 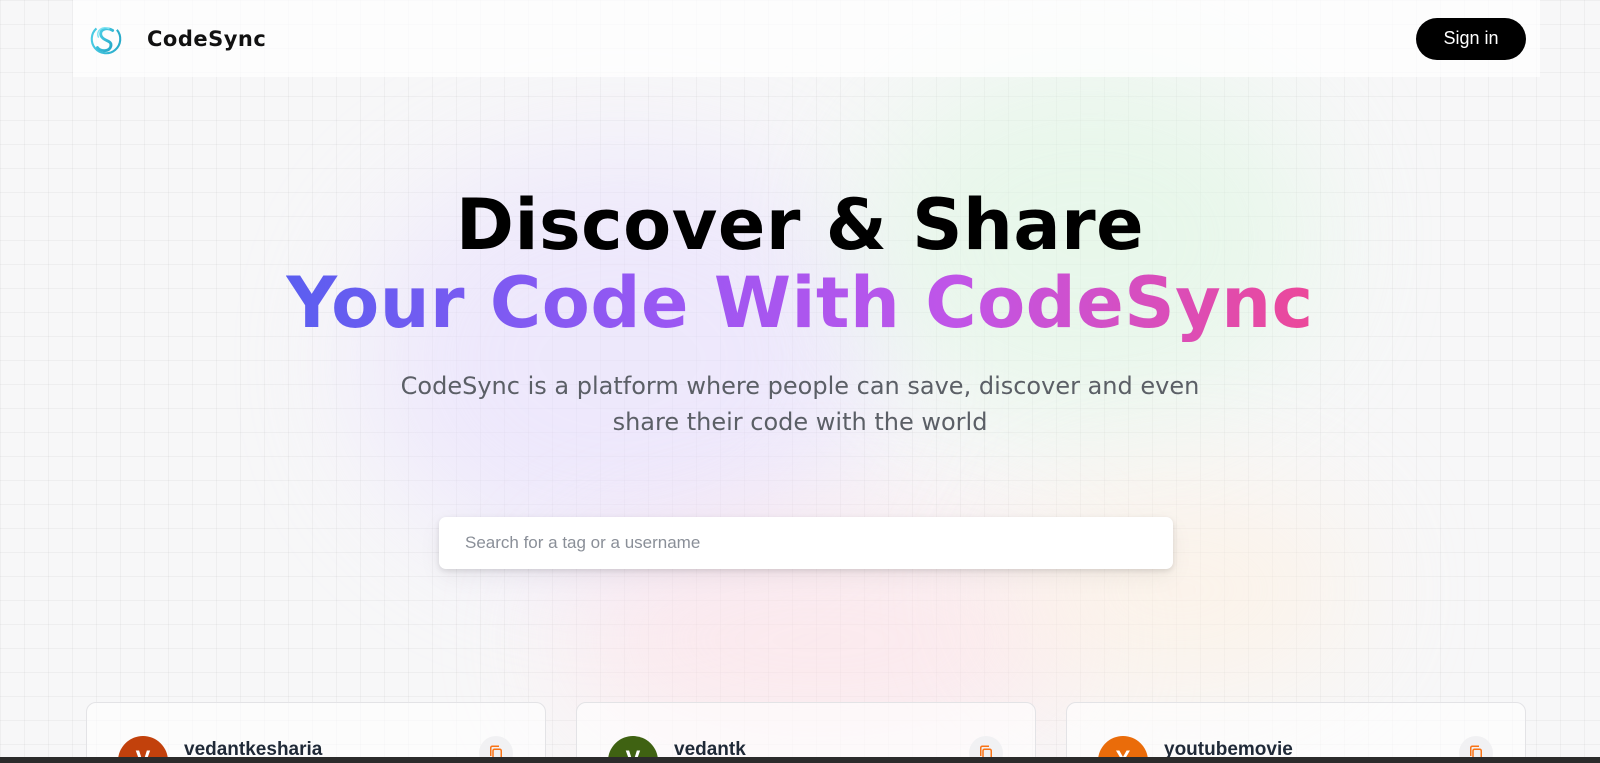 I want to click on brand-name: CodeSync, so click(x=207, y=38).